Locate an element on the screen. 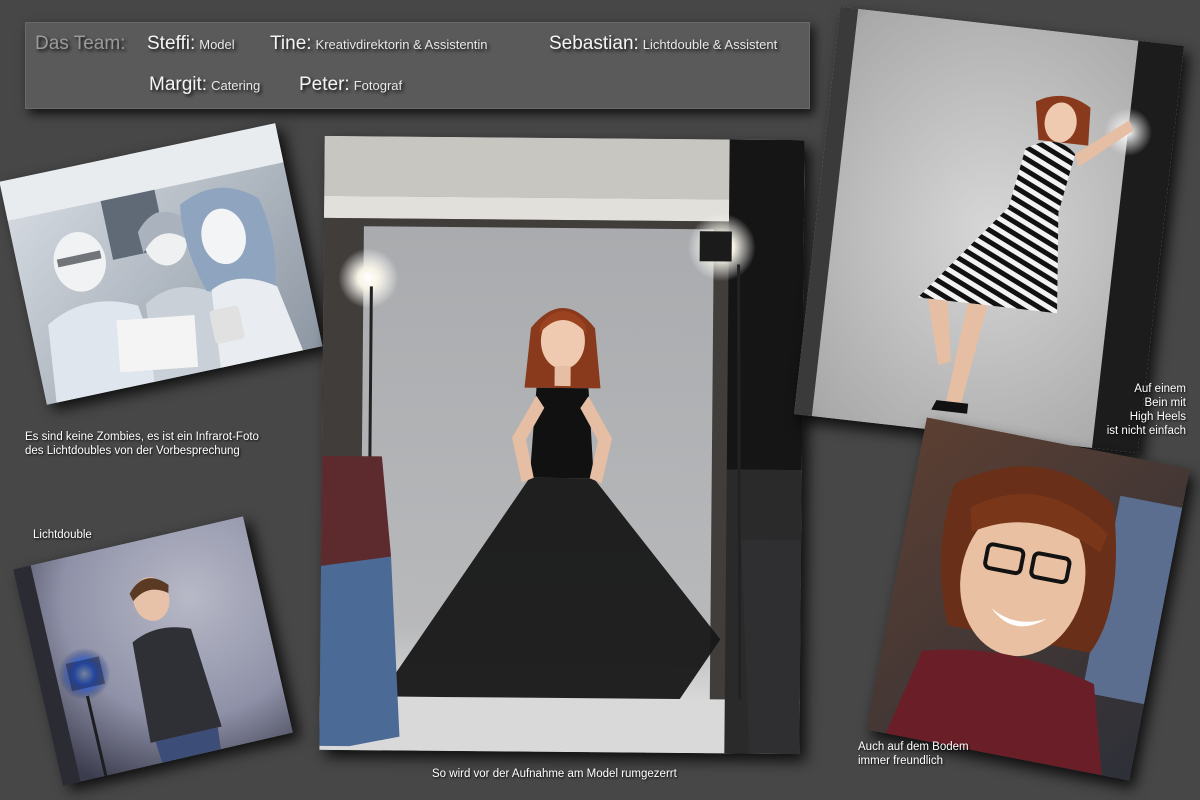 The image size is (1200, 800). member-name: Margit: is located at coordinates (178, 84).